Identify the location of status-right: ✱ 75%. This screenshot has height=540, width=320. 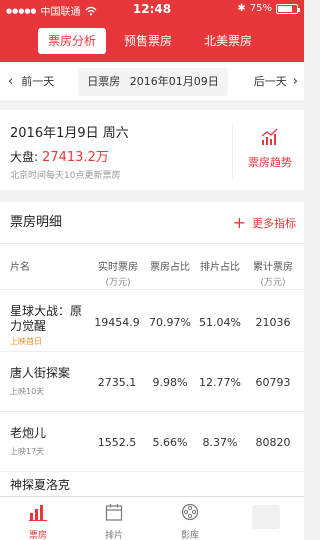
(268, 8).